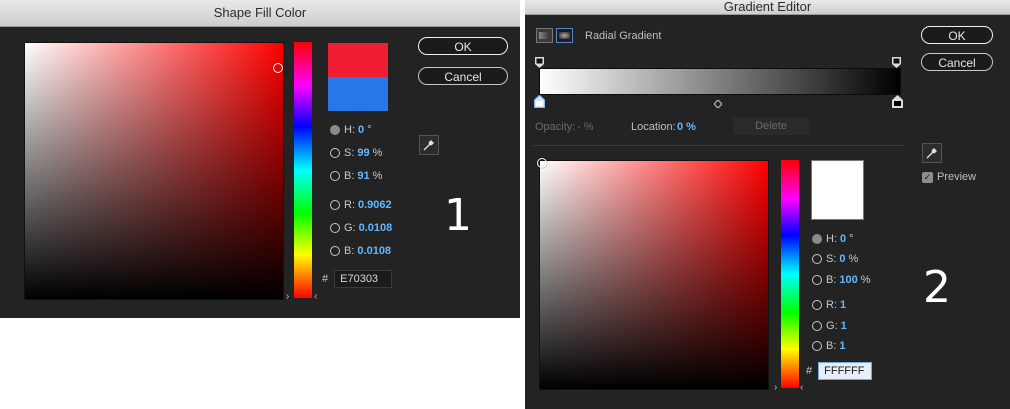  I want to click on location-value: 0 %, so click(686, 127).